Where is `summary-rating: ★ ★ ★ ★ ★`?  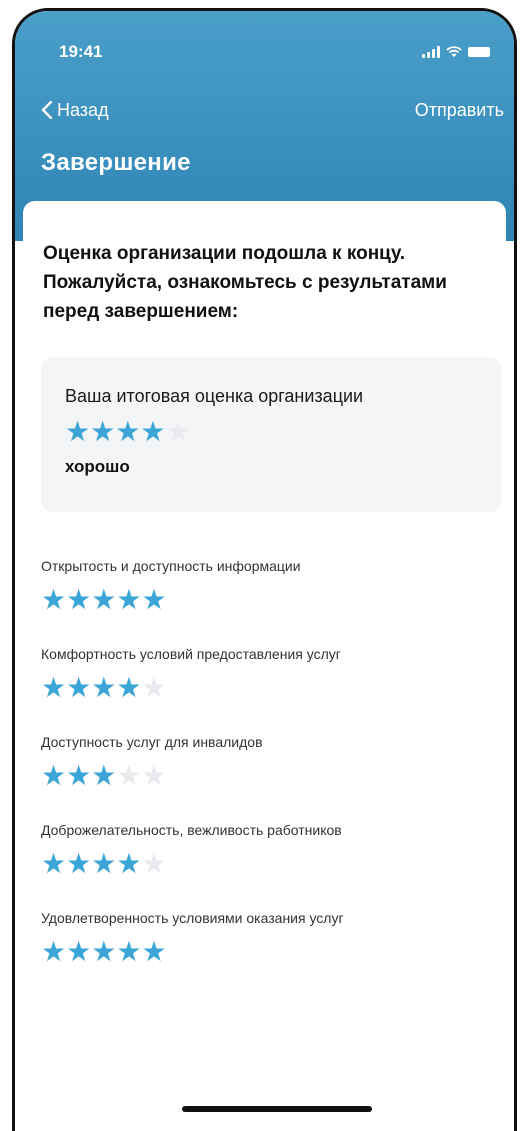 summary-rating: ★ ★ ★ ★ ★ is located at coordinates (128, 432).